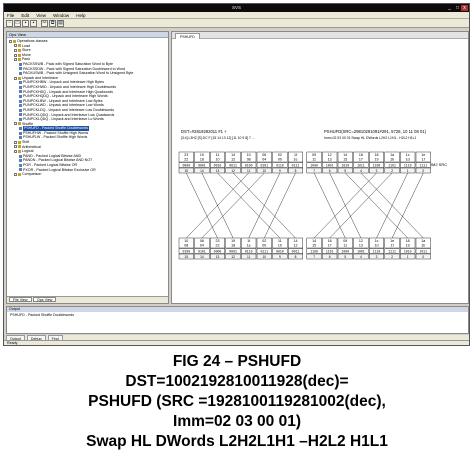 The width and height of the screenshot is (474, 459). Describe the element at coordinates (186, 251) in the screenshot. I see `bit-pattern: 0100` at that location.